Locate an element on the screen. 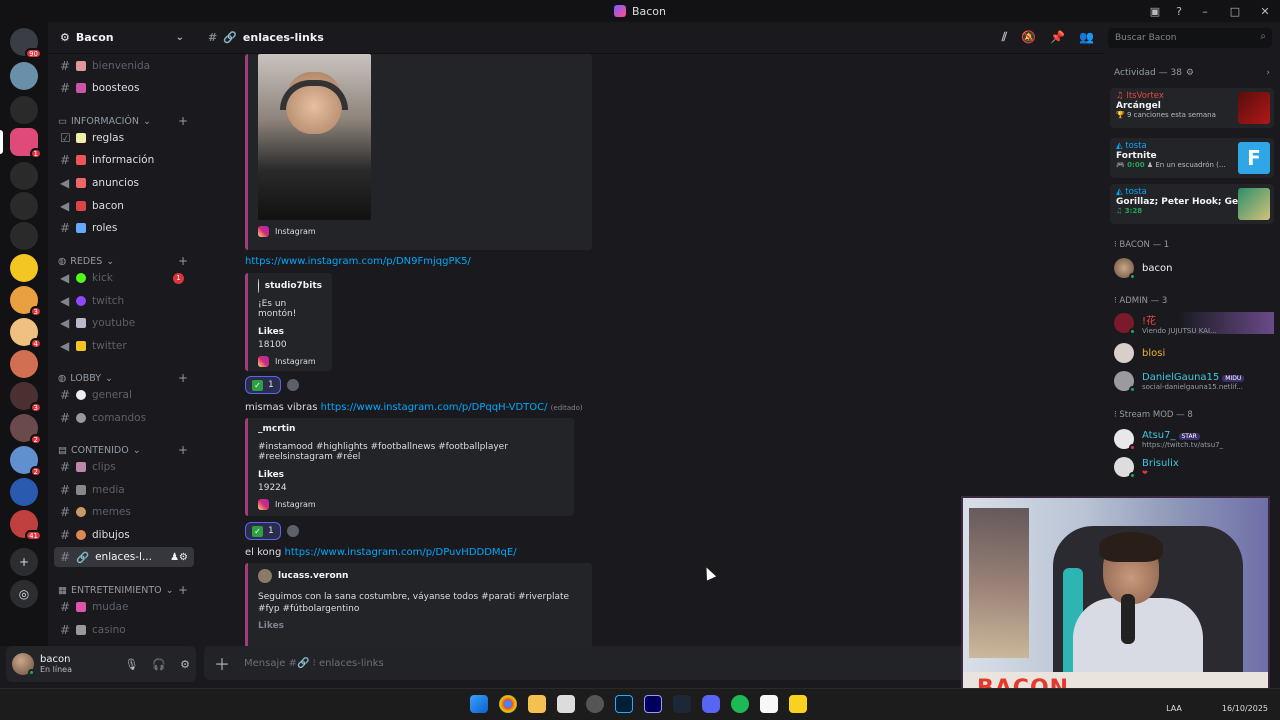 The image size is (1280, 720). add-server-icon: + is located at coordinates (24, 562).